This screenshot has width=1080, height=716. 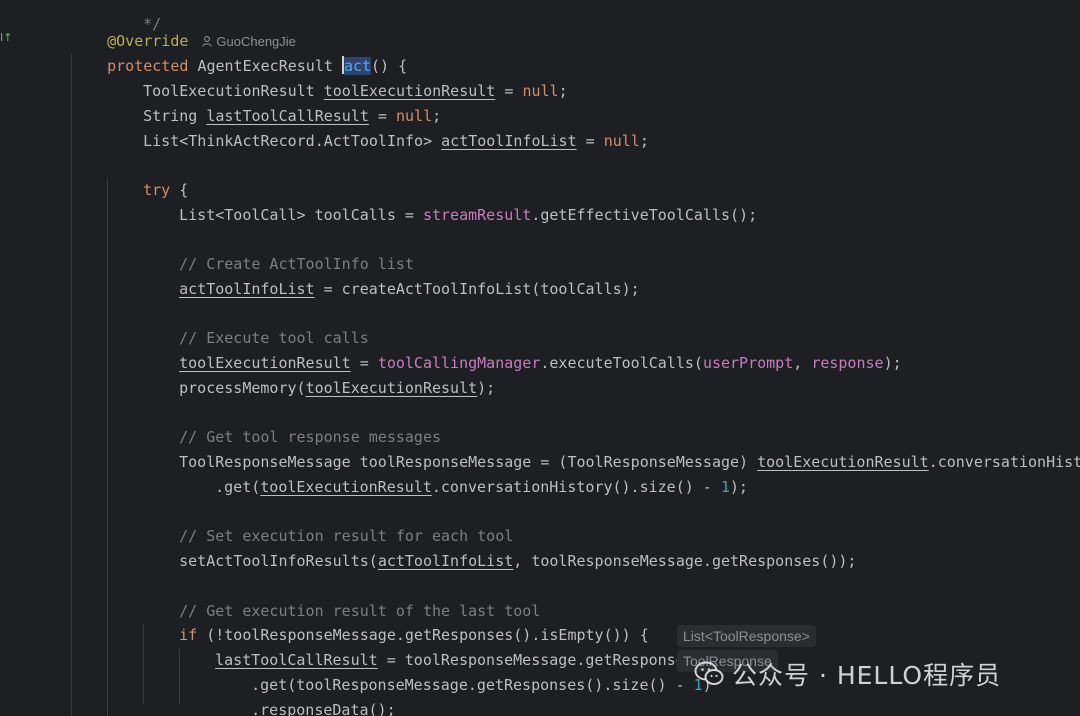 I want to click on override-arrow-icon: ↑, so click(x=8, y=37).